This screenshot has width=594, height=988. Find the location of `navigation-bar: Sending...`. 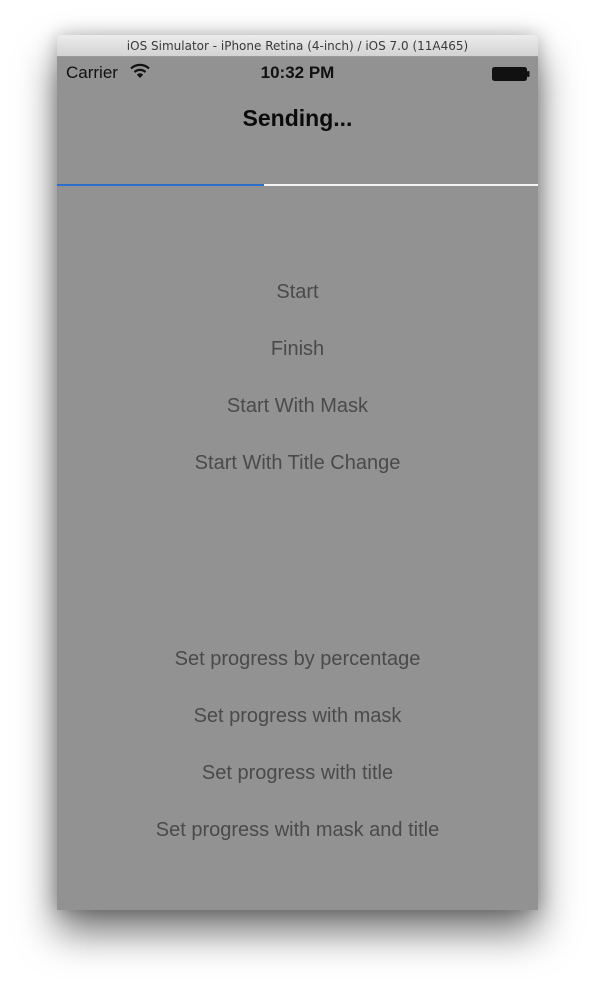

navigation-bar: Sending... is located at coordinates (297, 137).